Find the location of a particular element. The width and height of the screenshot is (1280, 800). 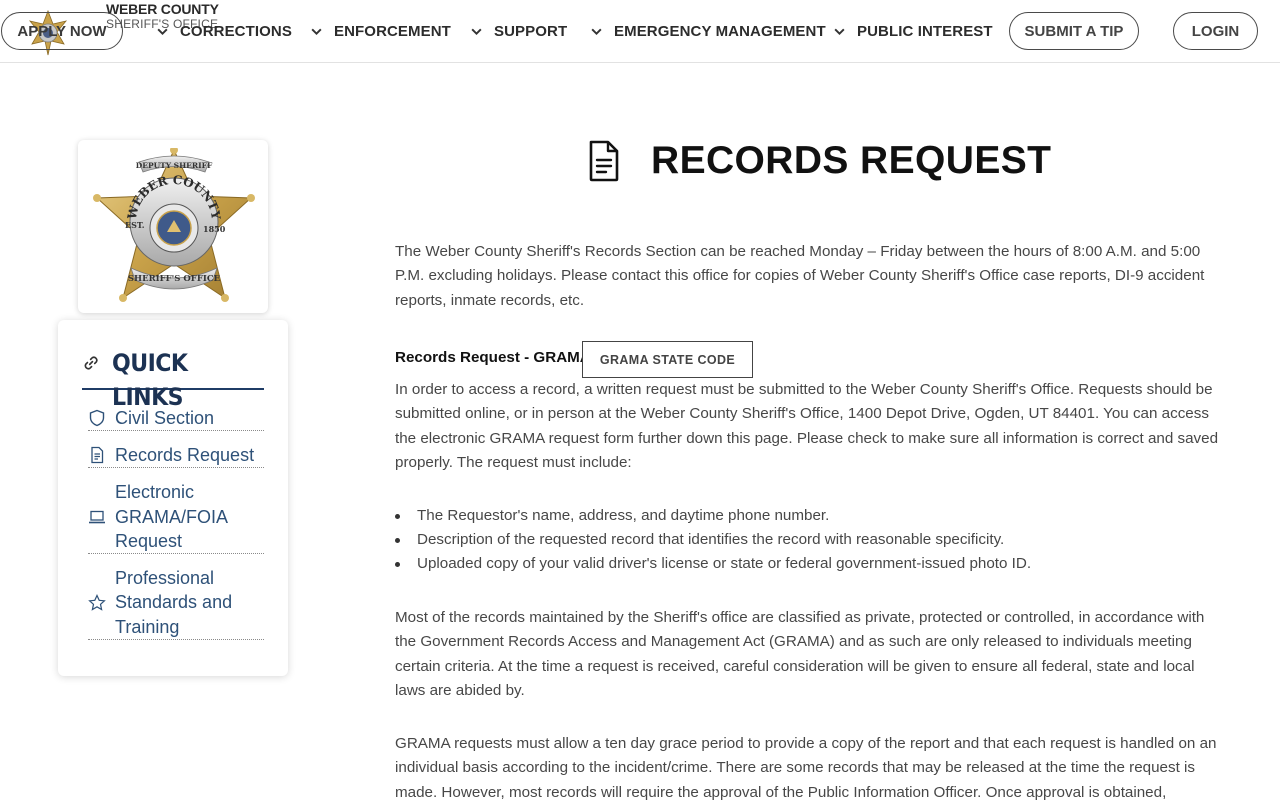

badge-est: EST. is located at coordinates (135, 225).